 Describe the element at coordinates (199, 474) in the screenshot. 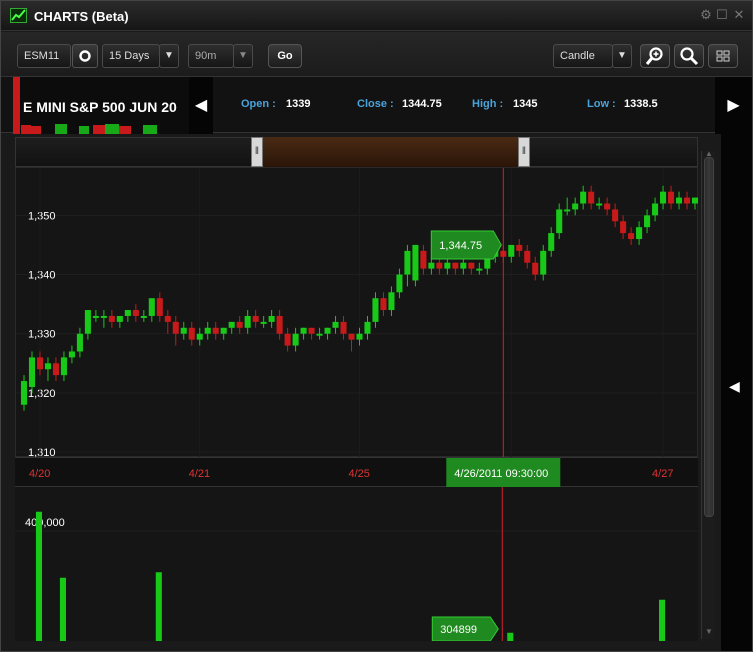

I see `x-tick-label: 4/21` at that location.